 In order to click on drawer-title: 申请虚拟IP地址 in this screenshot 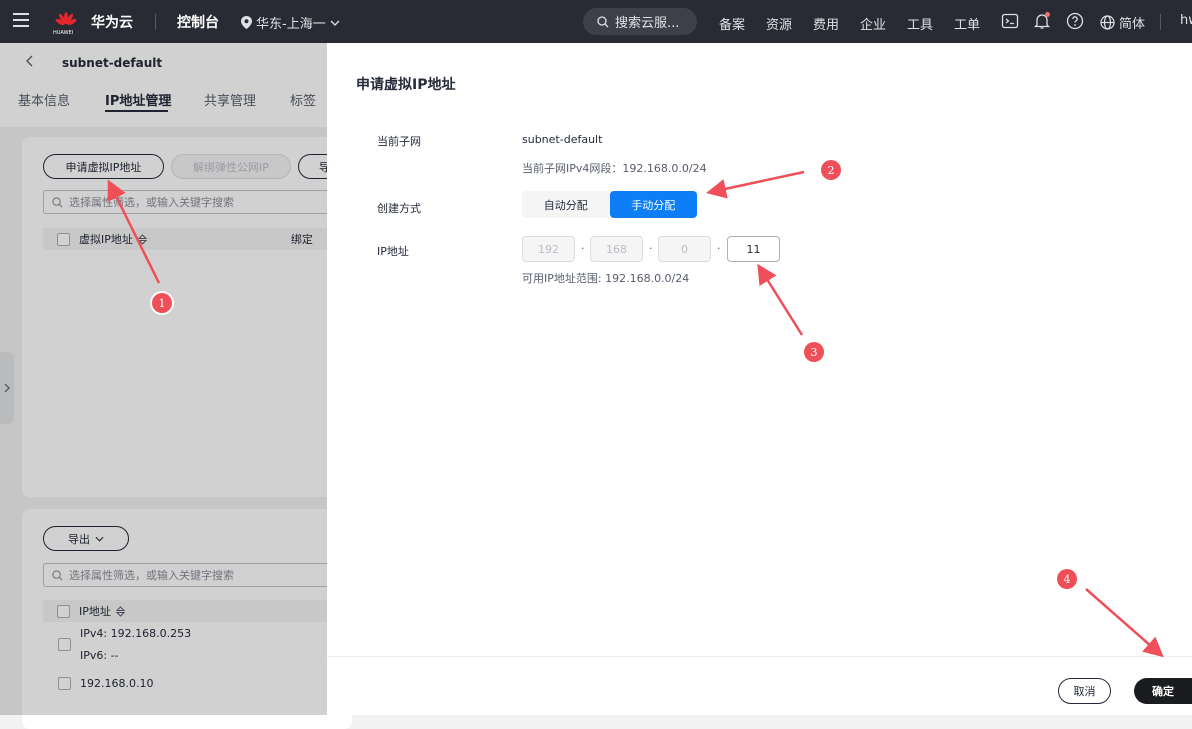, I will do `click(406, 85)`.